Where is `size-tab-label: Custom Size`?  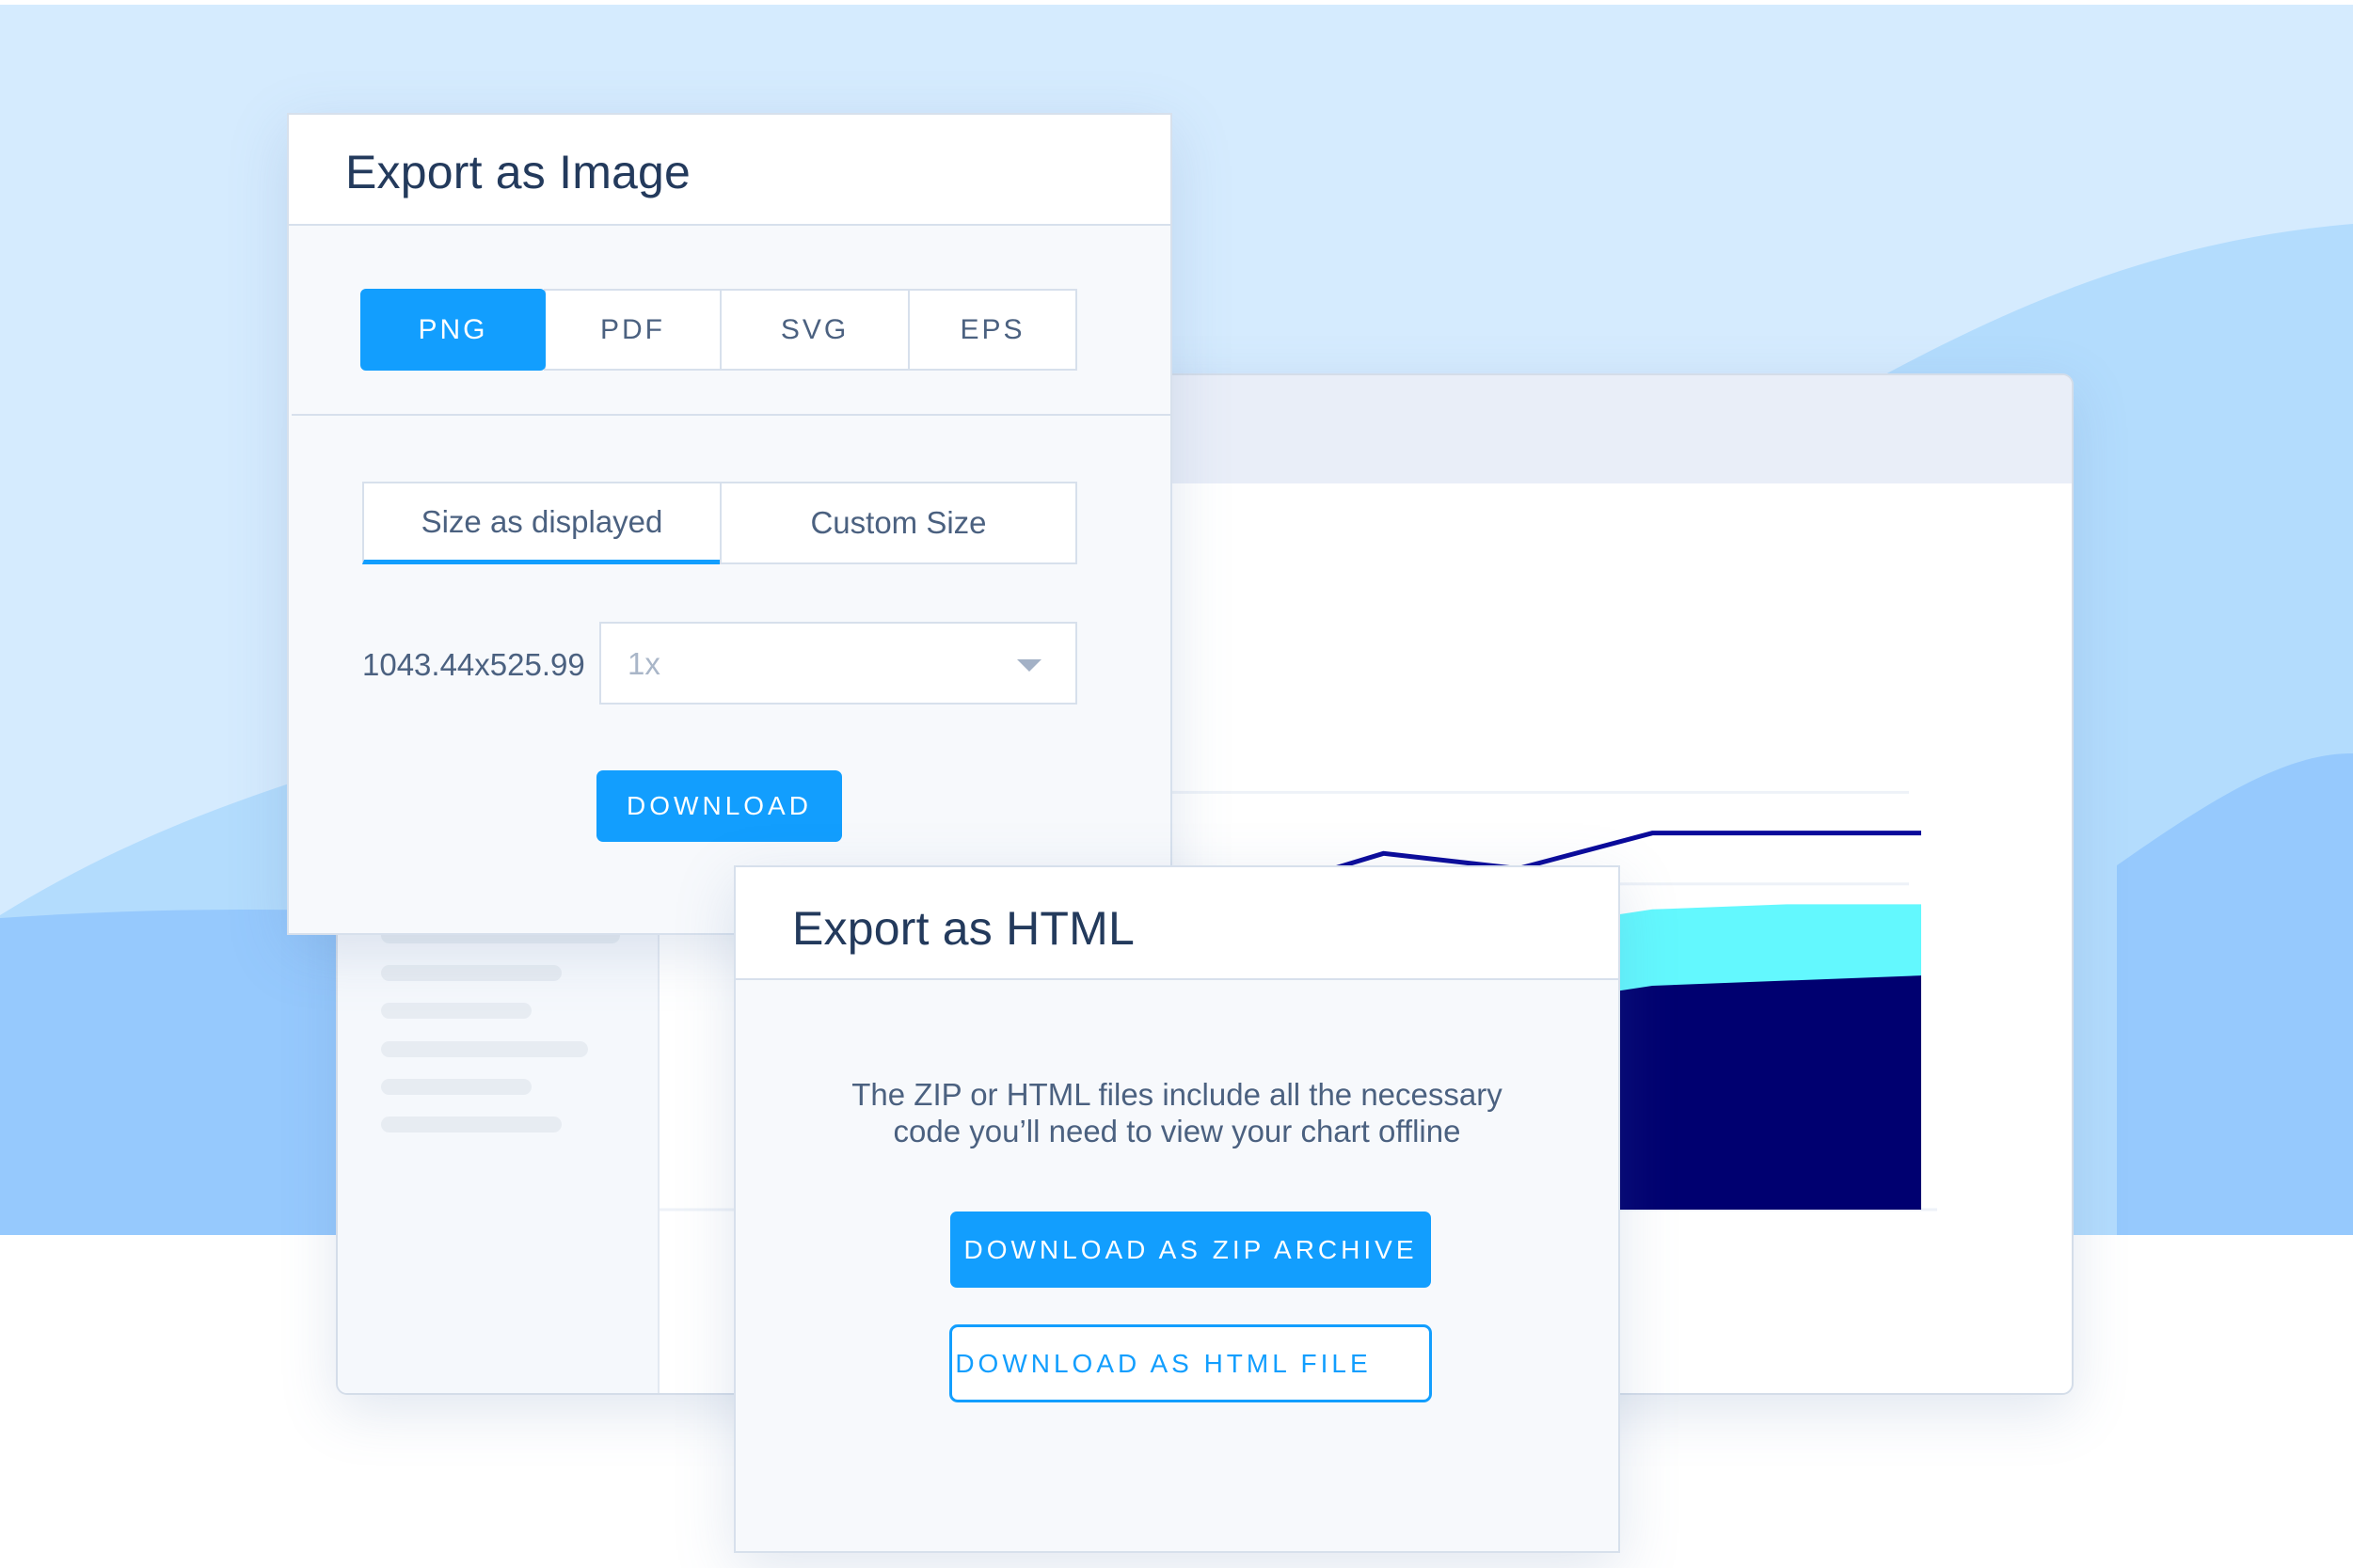
size-tab-label: Custom Size is located at coordinates (898, 522).